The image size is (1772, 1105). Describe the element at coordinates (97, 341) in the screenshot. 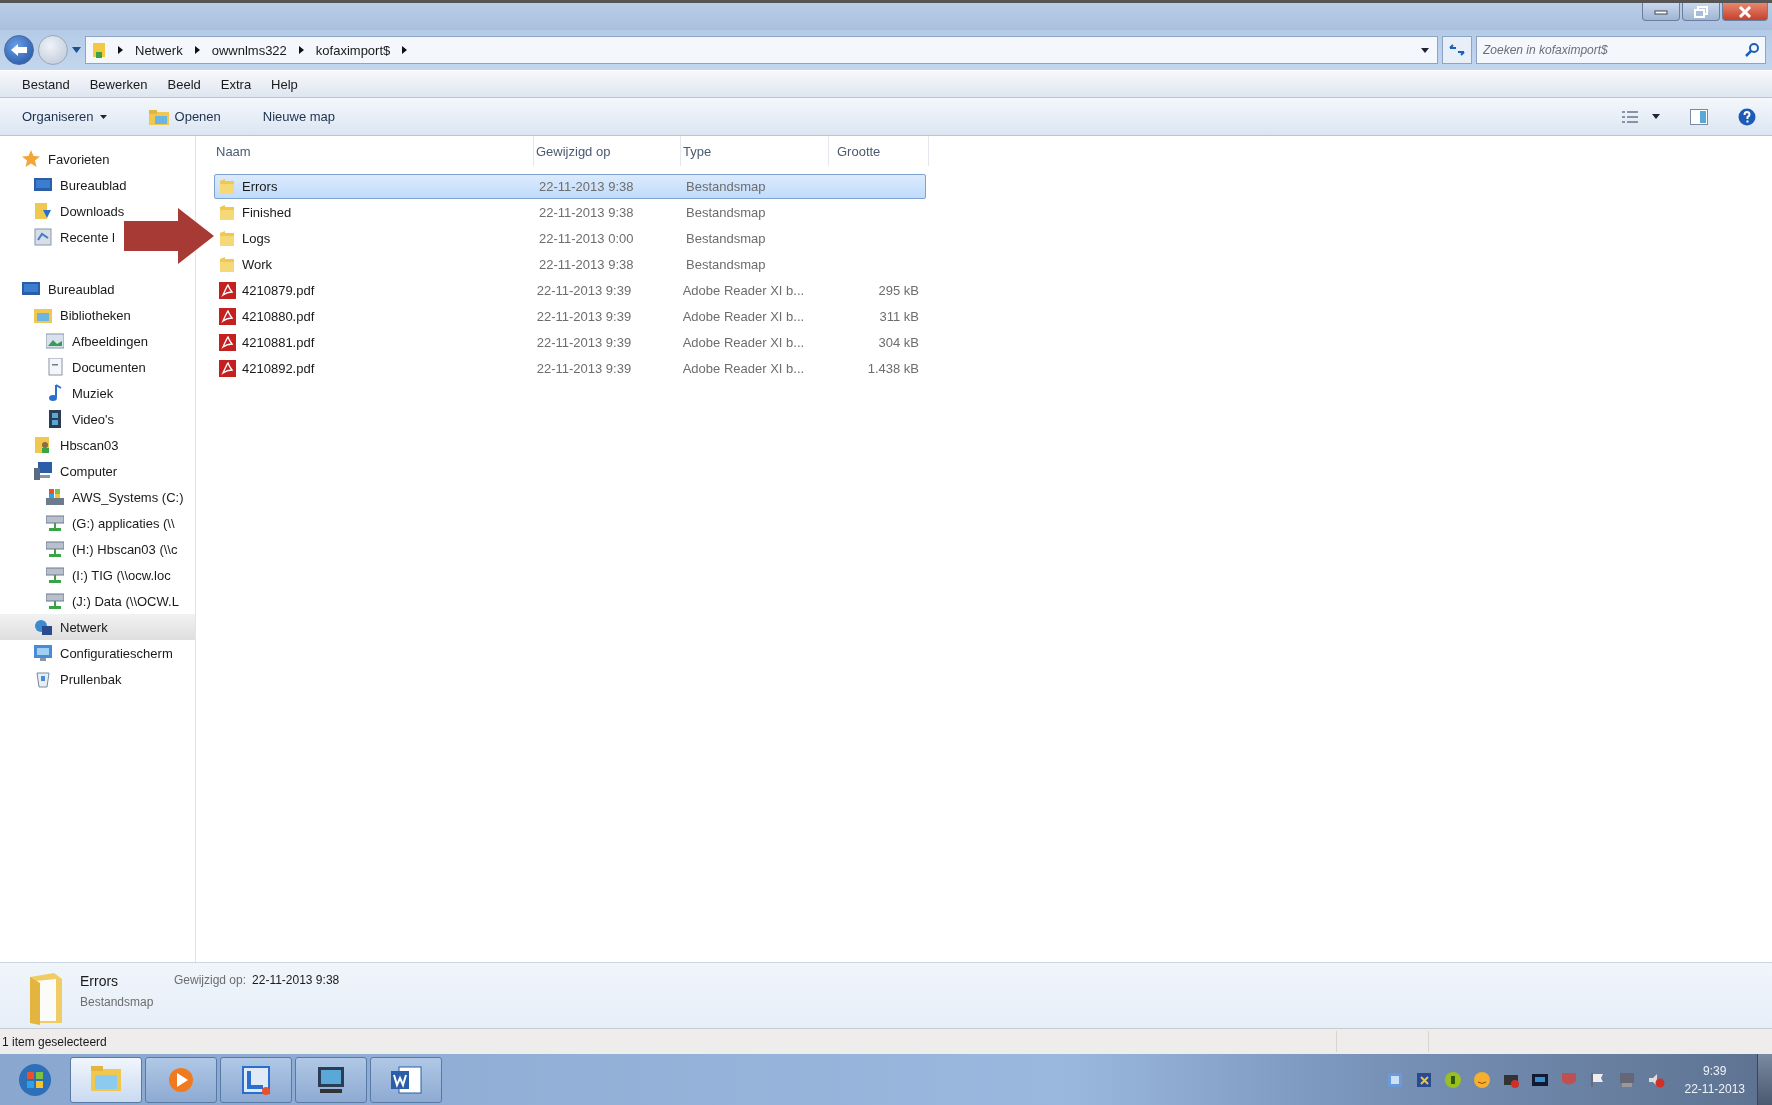

I see `sidebar-item: Afbeeldingen` at that location.